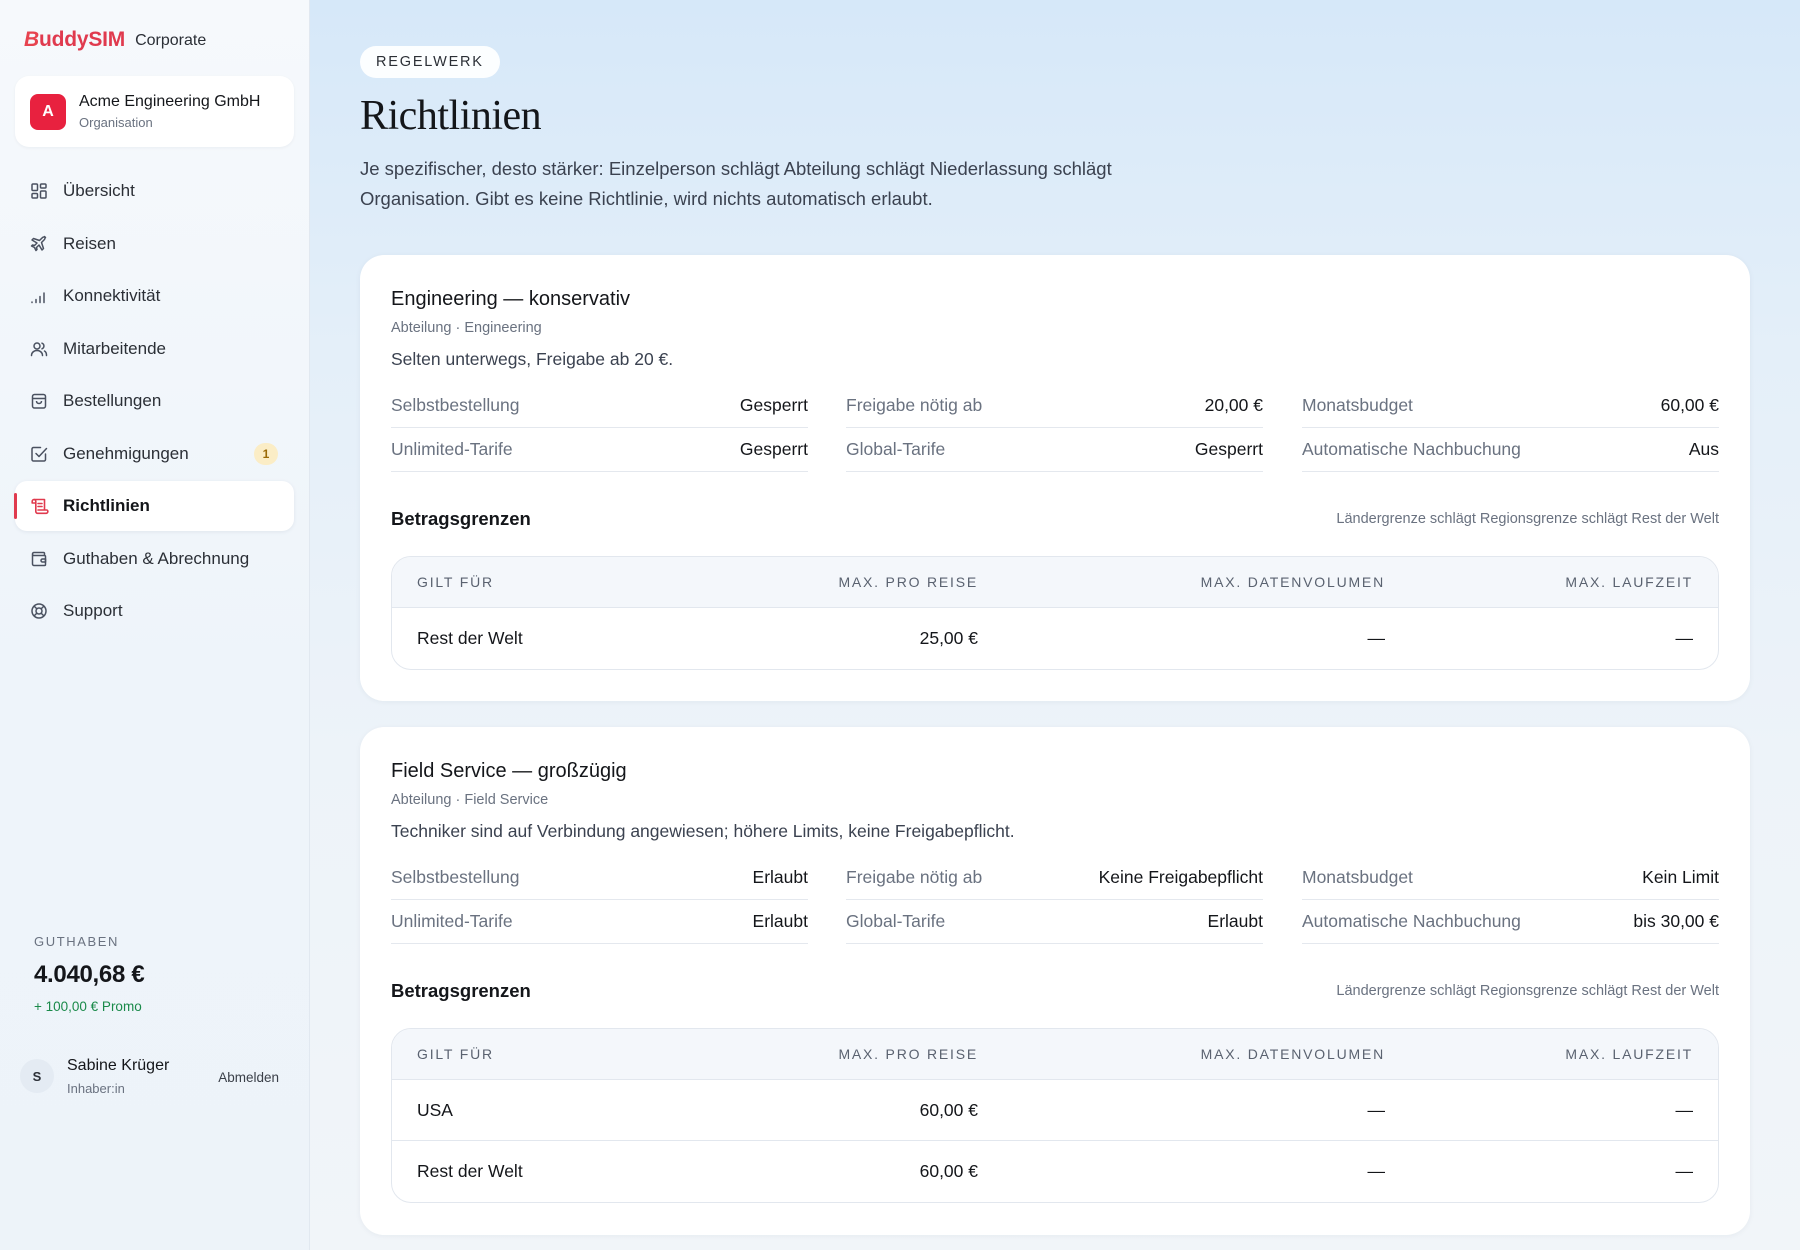  What do you see at coordinates (154, 111) in the screenshot?
I see `org-switcher: A Acme Engineering GmbH Organisation` at bounding box center [154, 111].